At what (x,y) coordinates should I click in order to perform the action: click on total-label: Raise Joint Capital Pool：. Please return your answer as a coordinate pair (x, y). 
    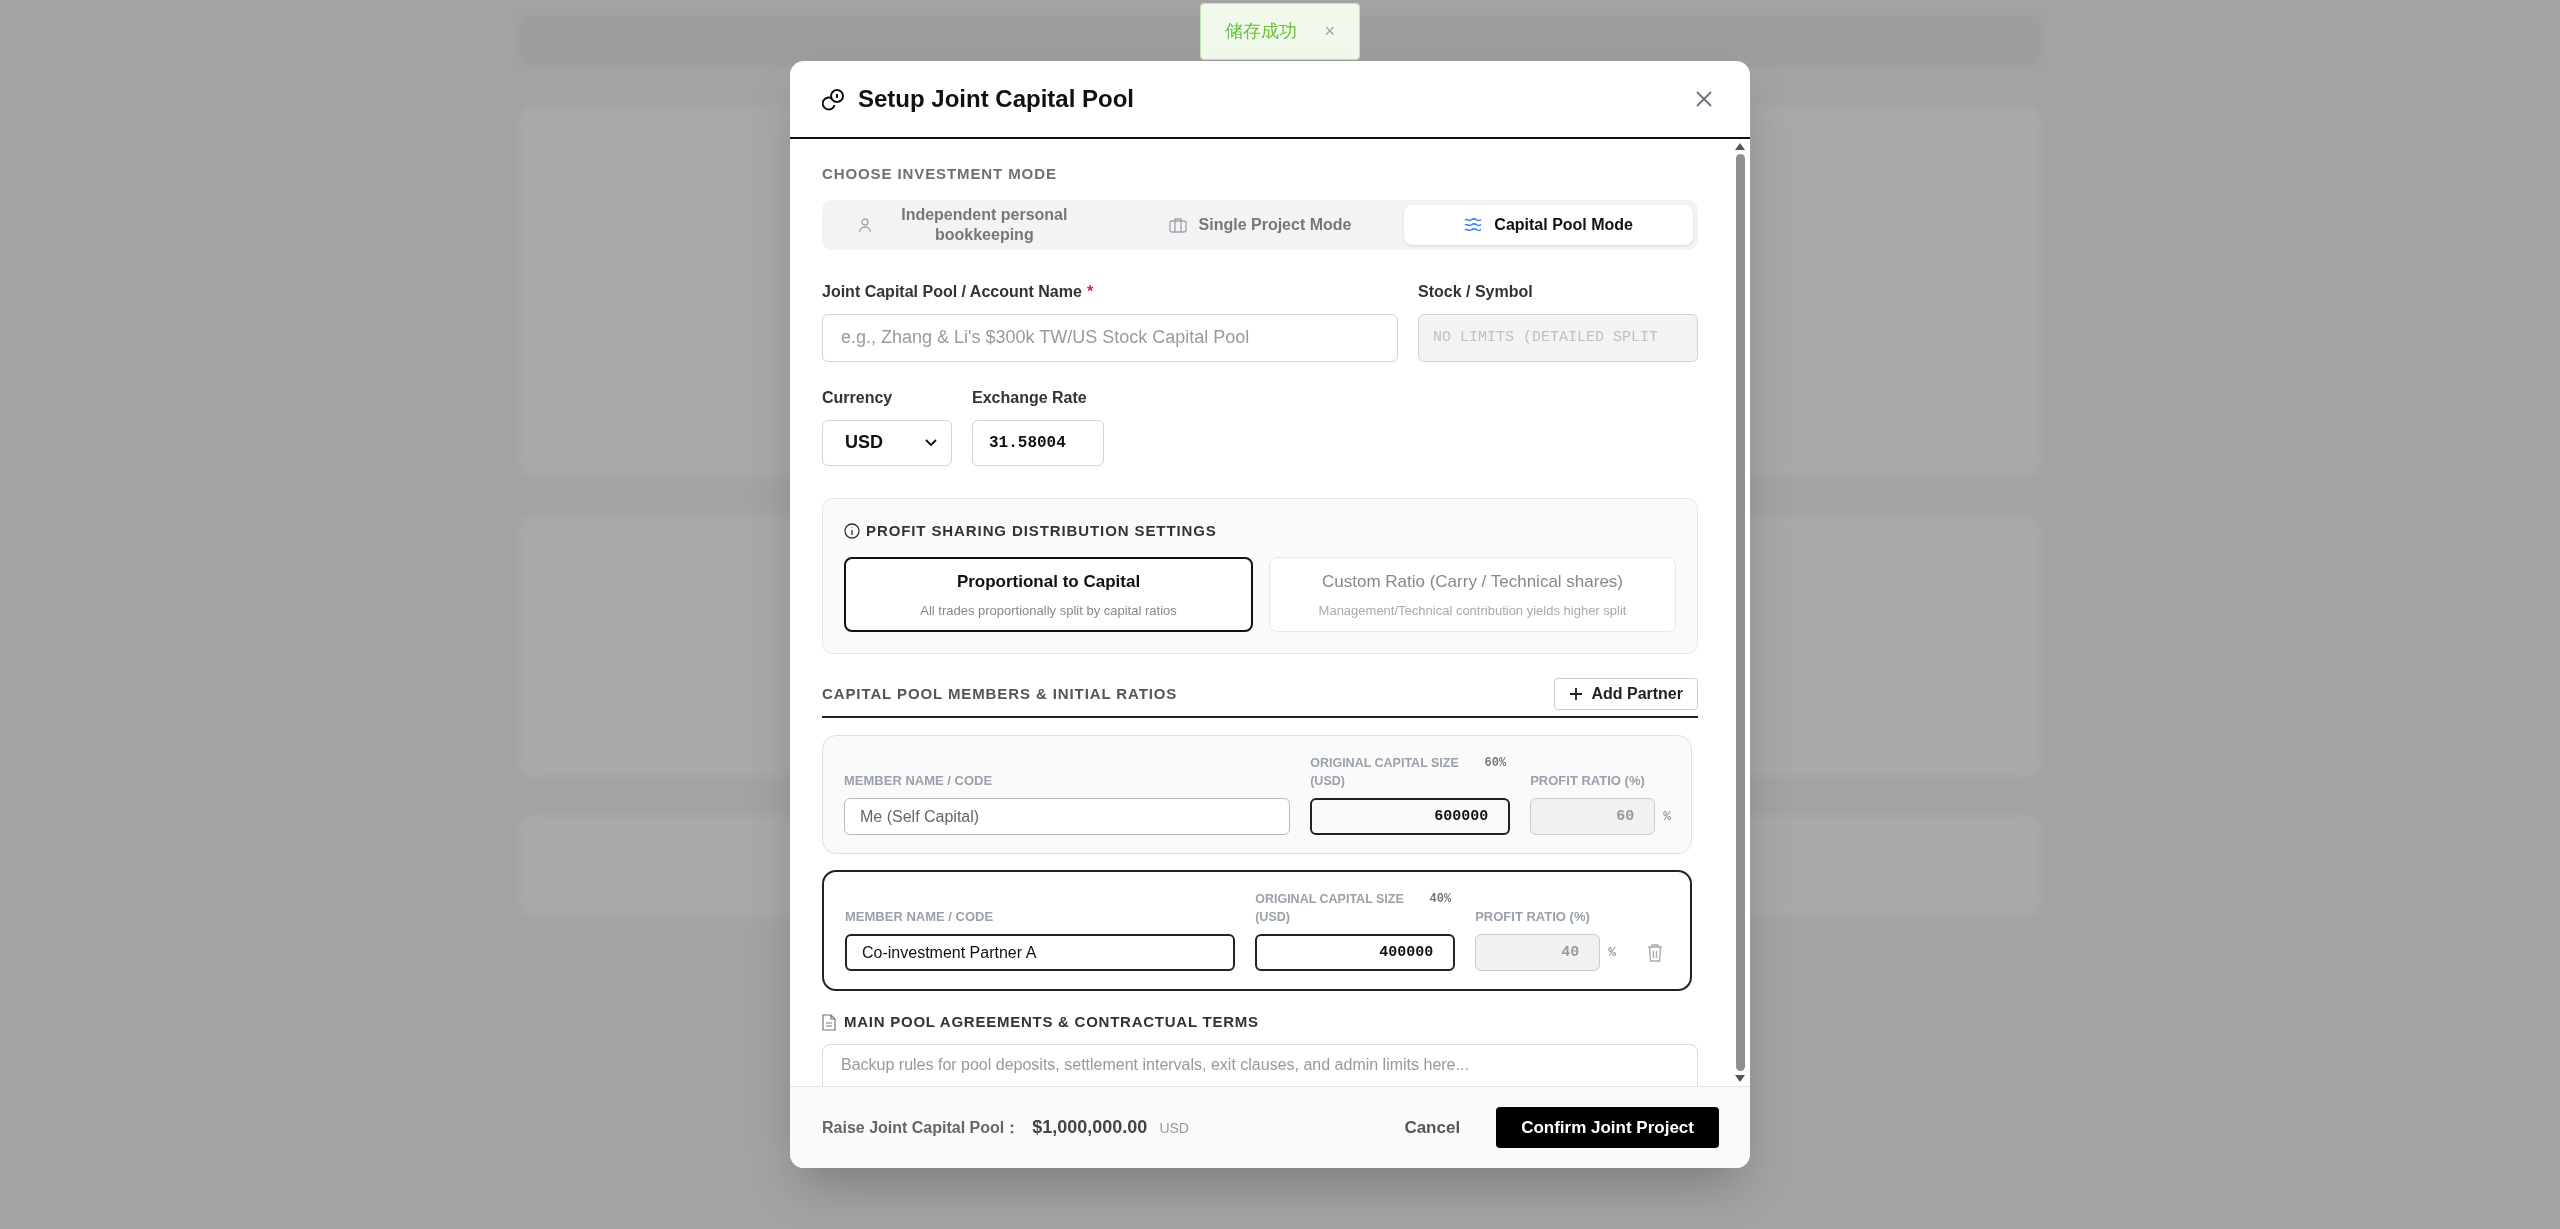
    Looking at the image, I should click on (921, 1128).